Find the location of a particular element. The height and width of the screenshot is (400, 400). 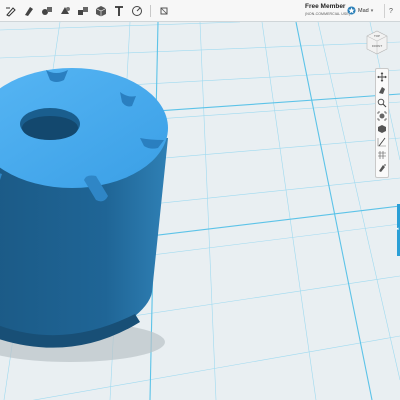

view-cube-top-label: TOP is located at coordinates (377, 36).